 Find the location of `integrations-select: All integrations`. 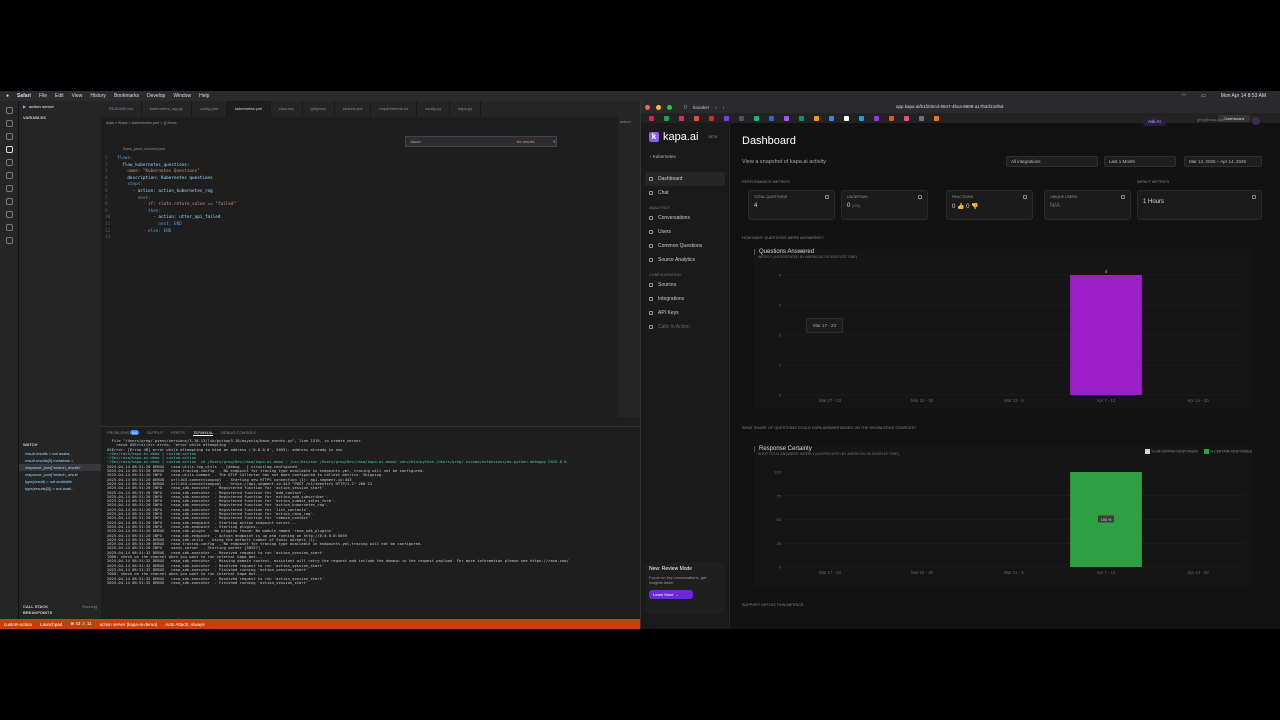

integrations-select: All integrations is located at coordinates (1052, 161).